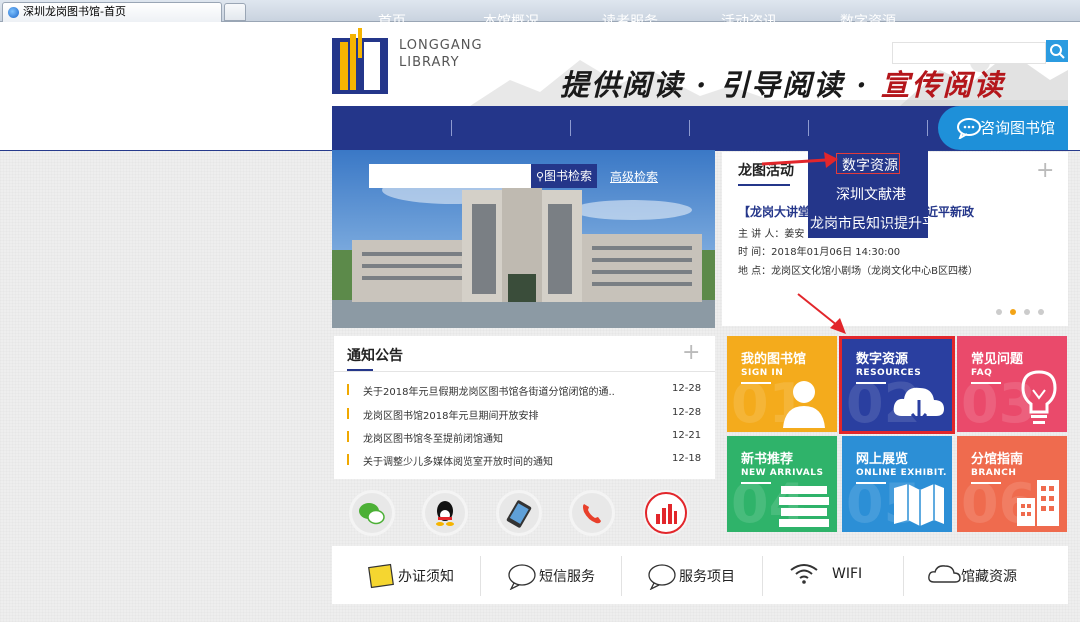  What do you see at coordinates (567, 576) in the screenshot?
I see `bottom-sms-service: 短信服务` at bounding box center [567, 576].